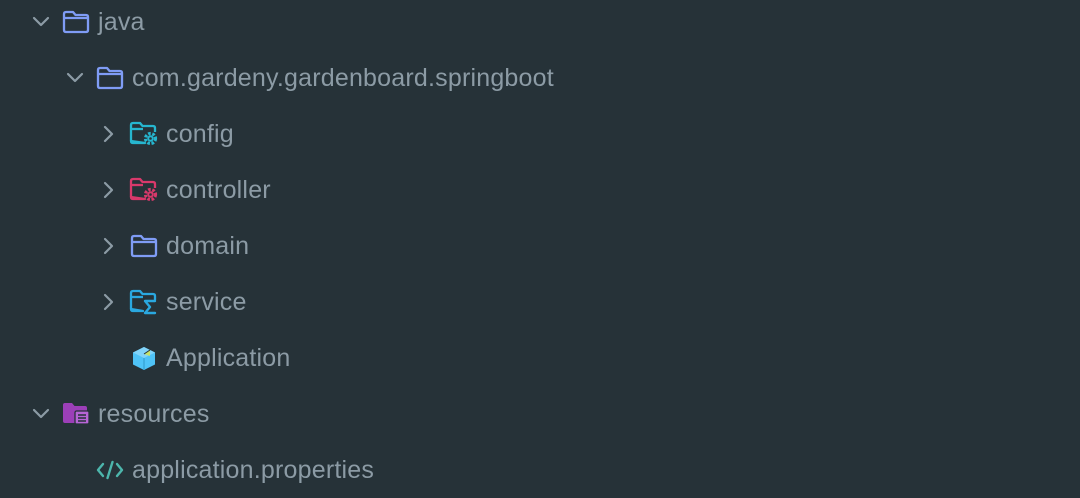 The height and width of the screenshot is (498, 1080). I want to click on tree-item-service: service, so click(540, 302).